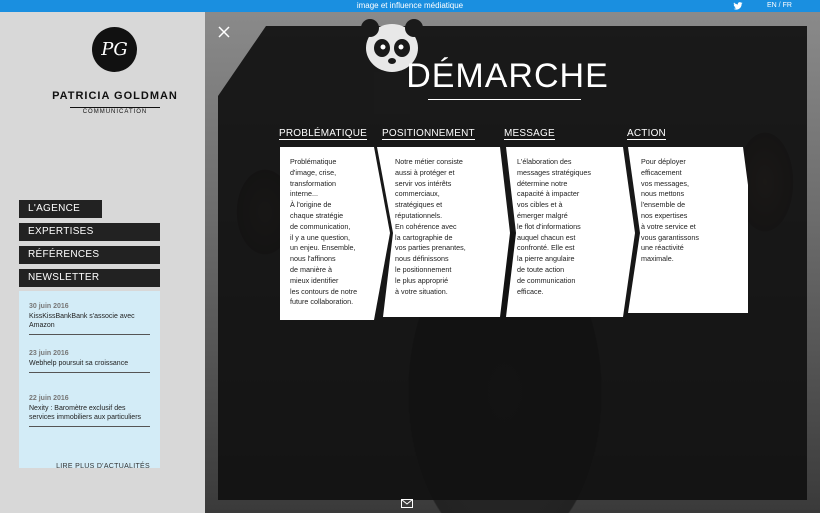 Image resolution: width=820 pixels, height=513 pixels. What do you see at coordinates (544, 161) in the screenshot?
I see `card-text-line: L'élaboration des` at bounding box center [544, 161].